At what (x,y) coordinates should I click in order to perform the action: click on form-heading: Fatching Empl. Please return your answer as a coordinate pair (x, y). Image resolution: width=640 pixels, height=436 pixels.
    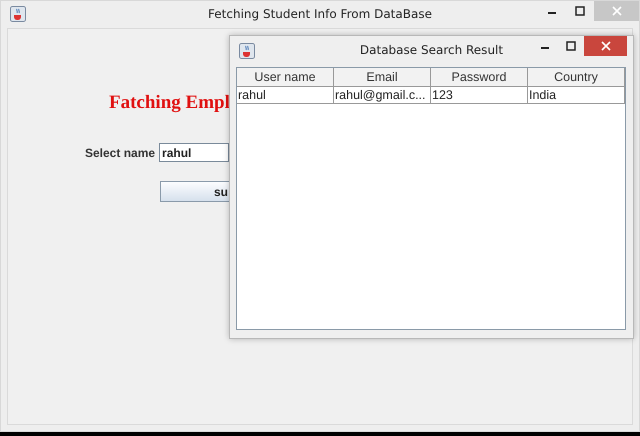
    Looking at the image, I should click on (169, 103).